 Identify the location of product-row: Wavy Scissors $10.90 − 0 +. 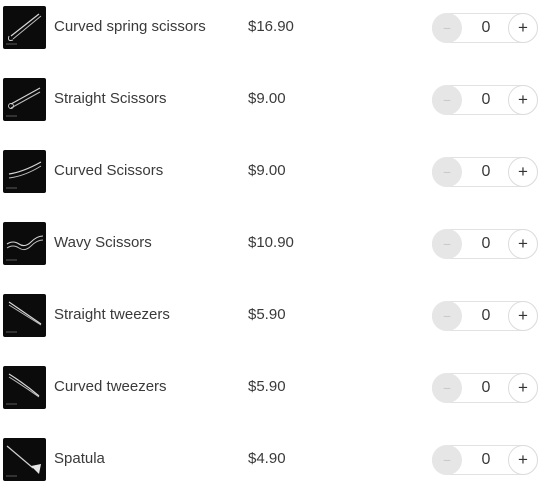
(276, 244).